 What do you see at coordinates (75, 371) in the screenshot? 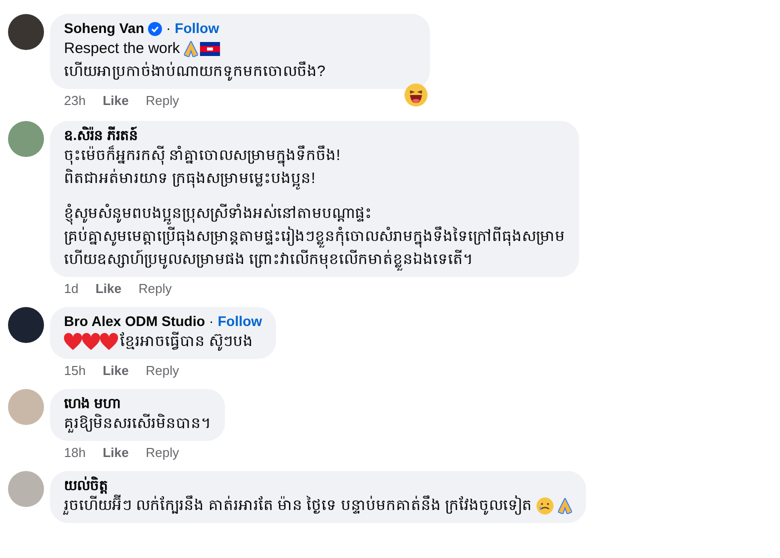
I see `comment-time: 15h` at bounding box center [75, 371].